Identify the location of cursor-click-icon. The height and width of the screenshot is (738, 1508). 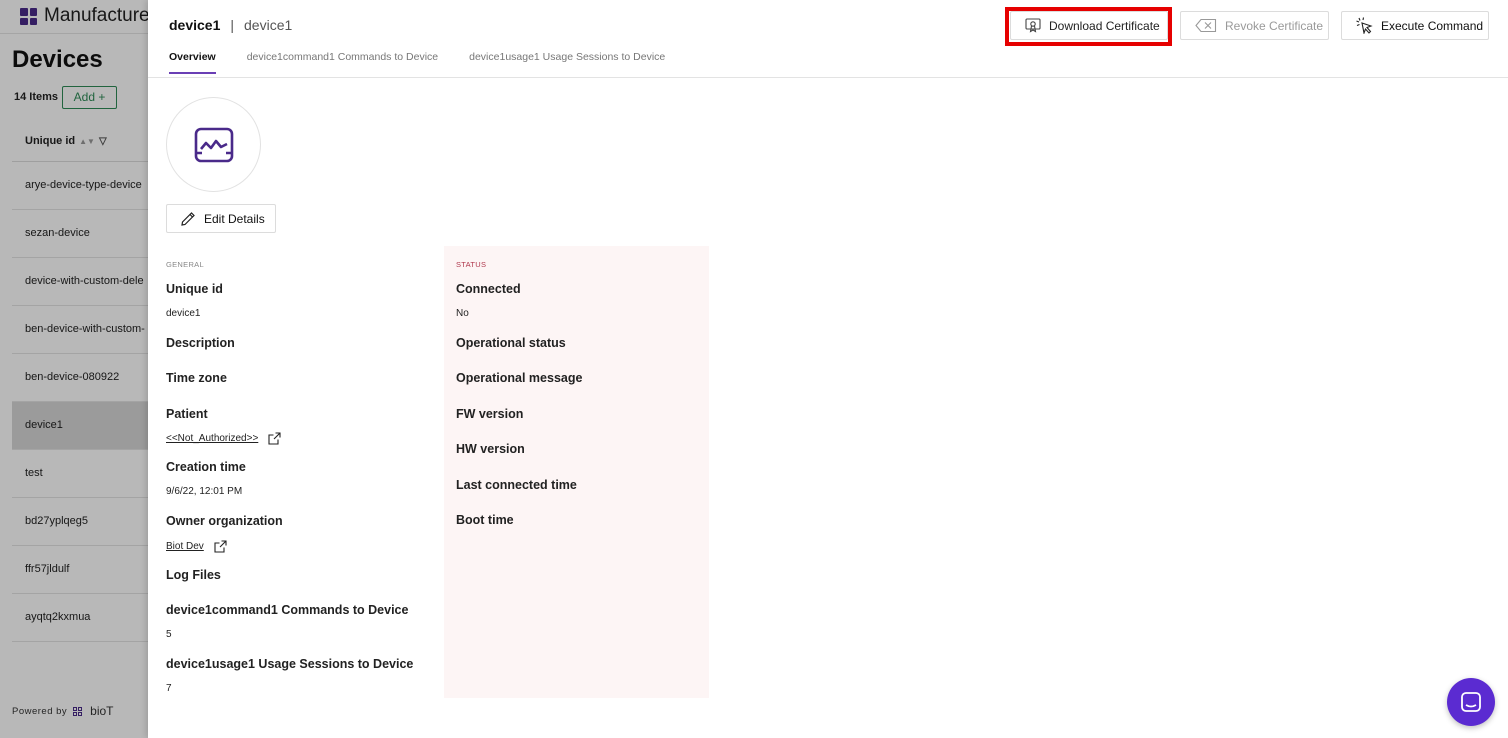
(1364, 25).